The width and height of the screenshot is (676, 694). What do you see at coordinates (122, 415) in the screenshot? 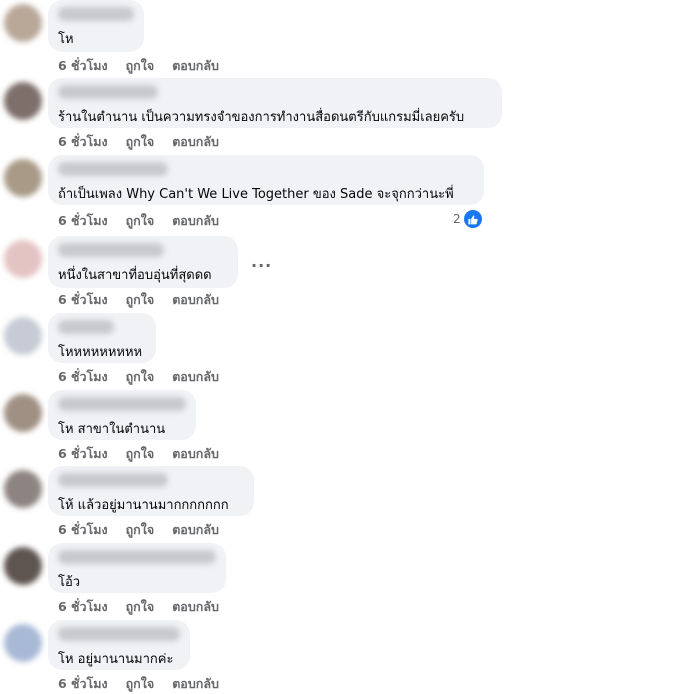
I see `comment-bubble: โห สาขาในตำนาน` at bounding box center [122, 415].